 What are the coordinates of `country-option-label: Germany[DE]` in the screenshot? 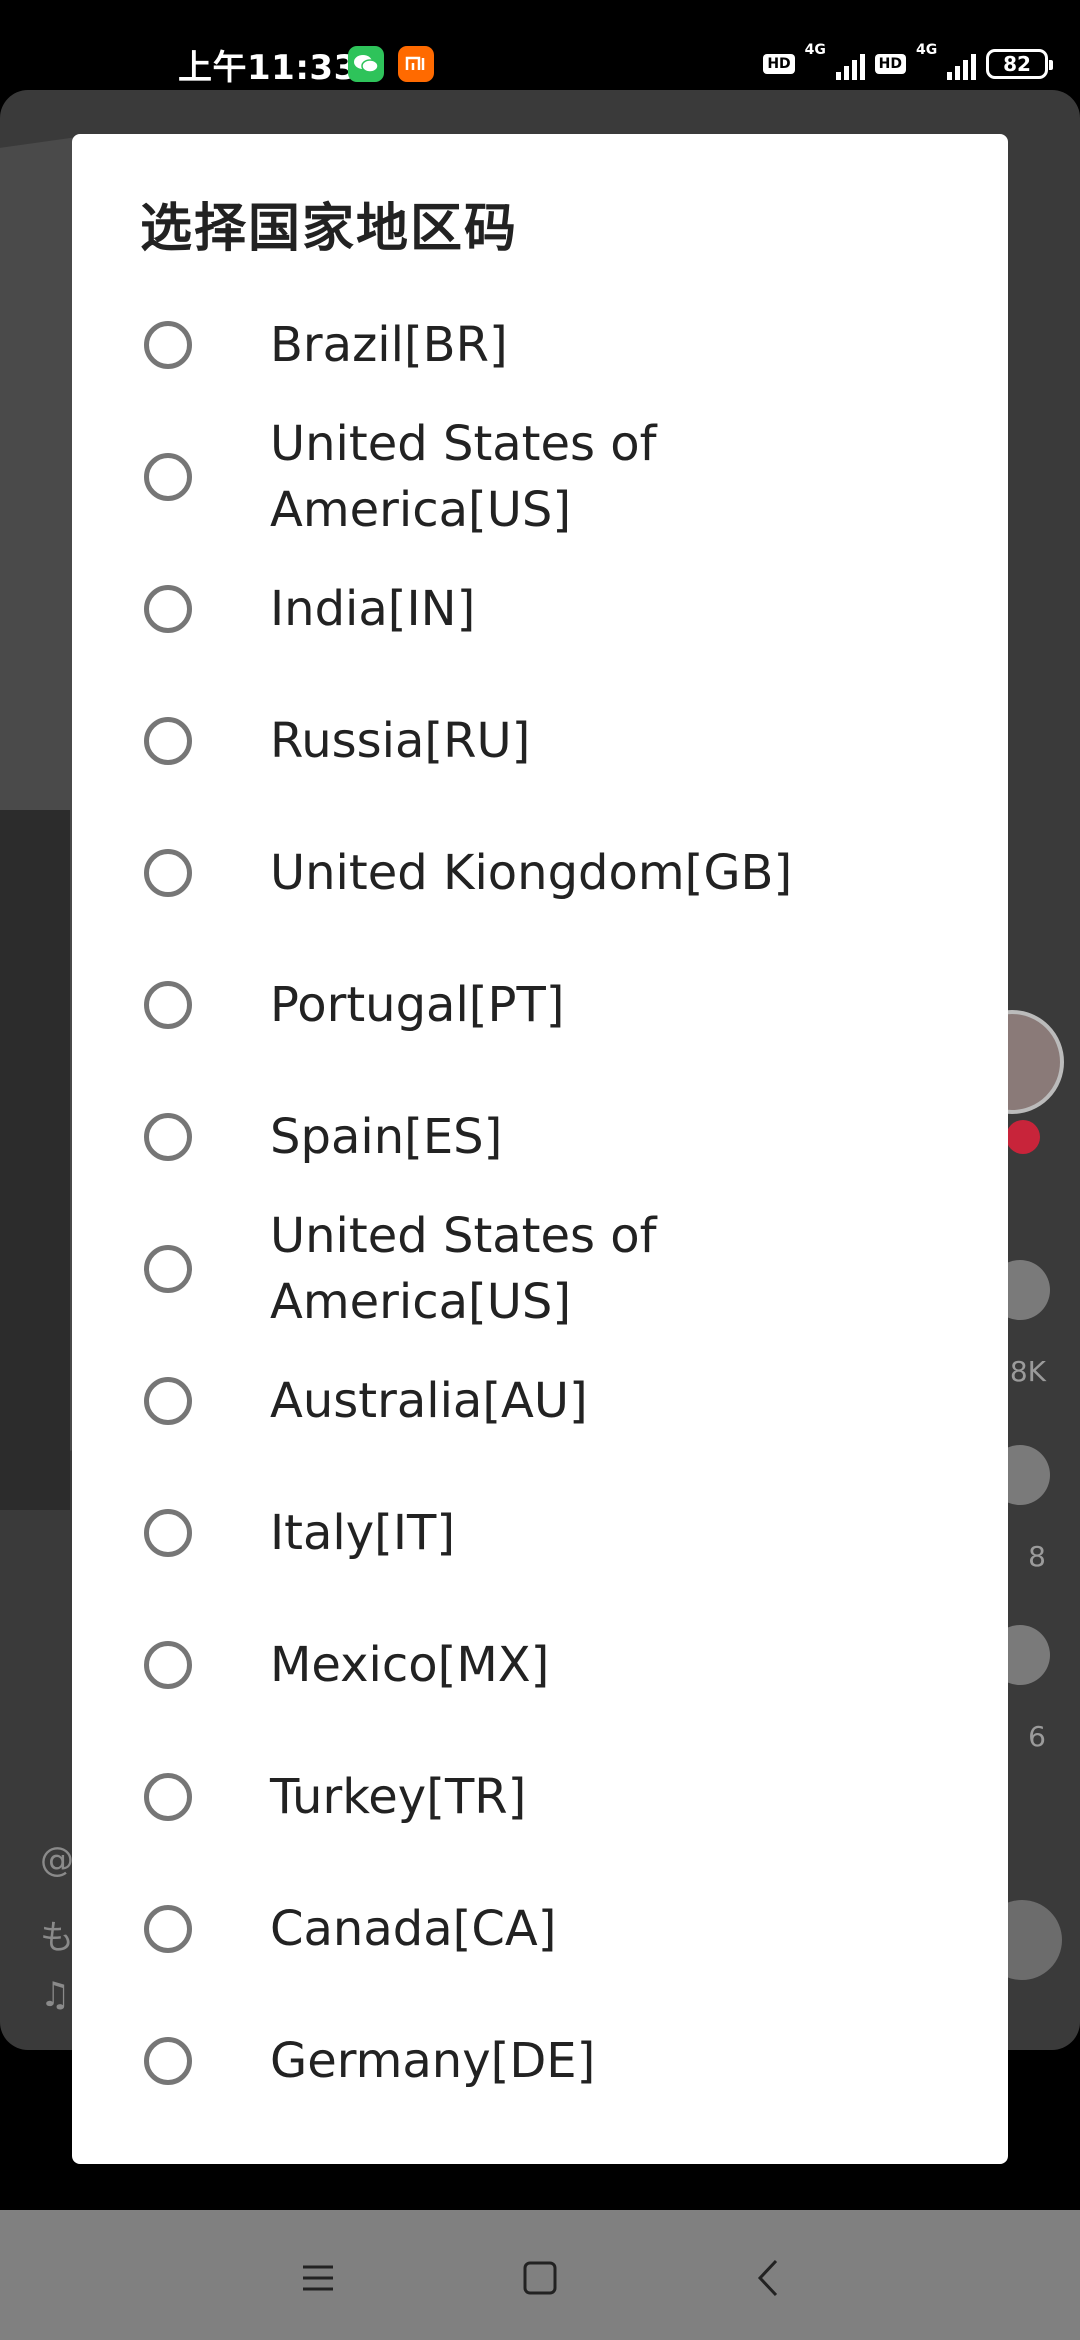 It's located at (433, 2061).